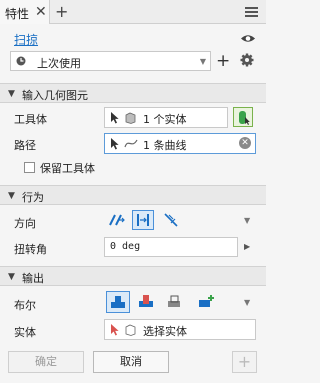 The image size is (320, 383). I want to click on cut-icon, so click(146, 301).